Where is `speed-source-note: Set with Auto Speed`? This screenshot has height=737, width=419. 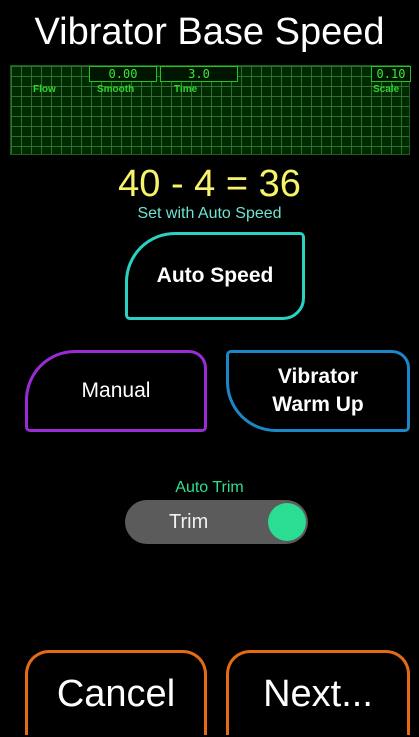
speed-source-note: Set with Auto Speed is located at coordinates (209, 213).